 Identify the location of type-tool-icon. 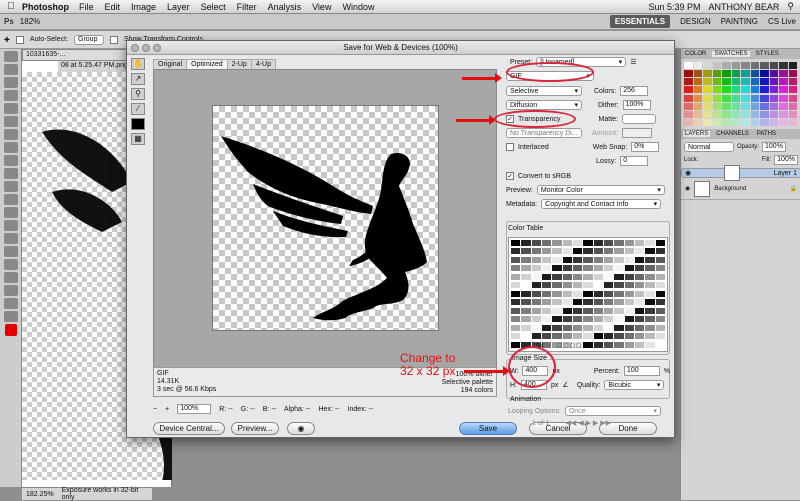
(10, 251).